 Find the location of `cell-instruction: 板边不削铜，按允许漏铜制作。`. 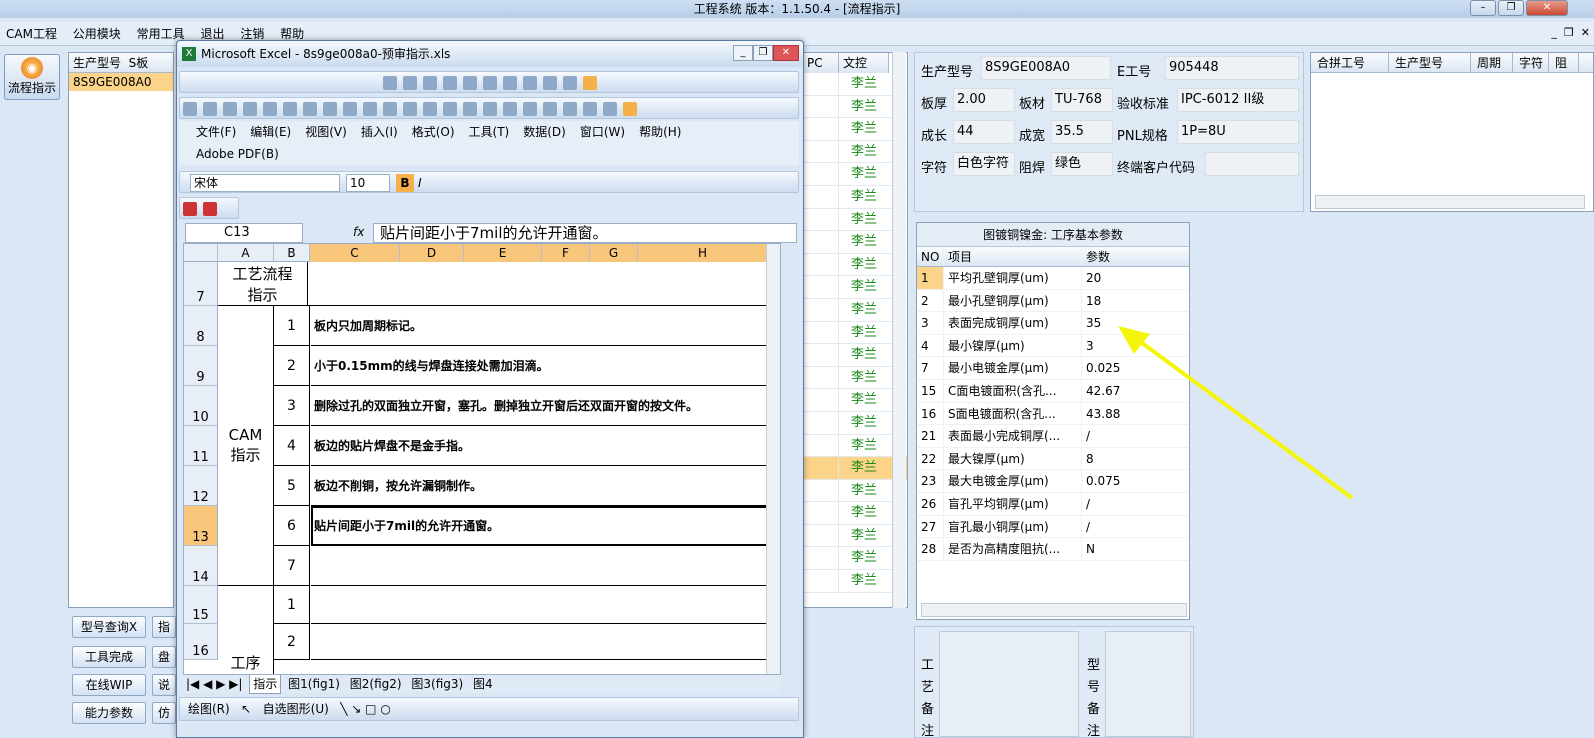

cell-instruction: 板边不削铜，按允许漏铜制作。 is located at coordinates (545, 486).